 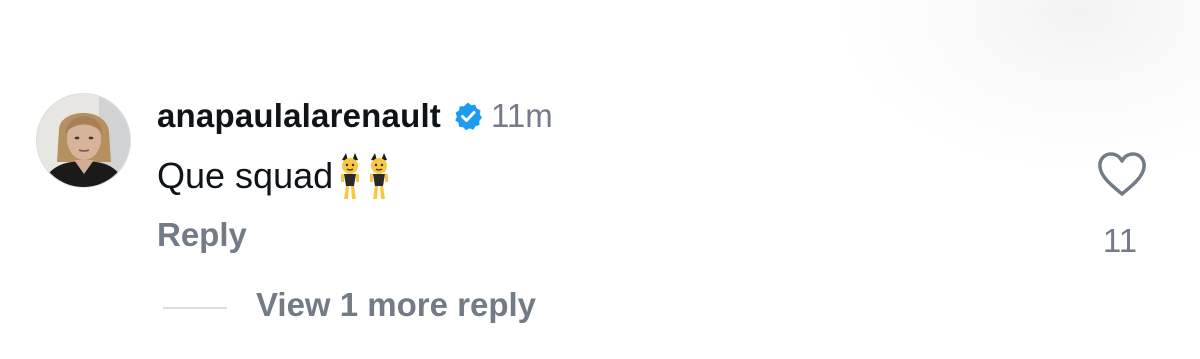 I want to click on like-button, so click(x=1122, y=174).